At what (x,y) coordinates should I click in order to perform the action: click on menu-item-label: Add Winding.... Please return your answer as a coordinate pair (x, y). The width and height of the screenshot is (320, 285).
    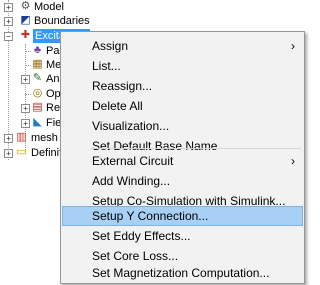
    Looking at the image, I should click on (131, 181).